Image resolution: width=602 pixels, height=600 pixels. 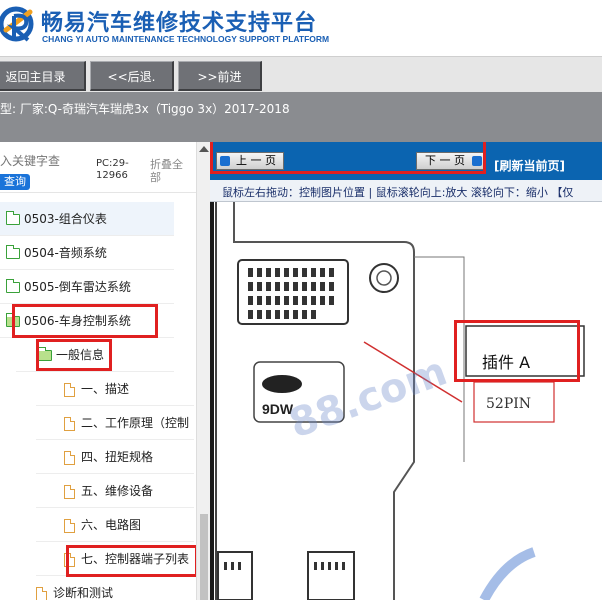 What do you see at coordinates (445, 160) in the screenshot?
I see `next-page-label: 下 一 页` at bounding box center [445, 160].